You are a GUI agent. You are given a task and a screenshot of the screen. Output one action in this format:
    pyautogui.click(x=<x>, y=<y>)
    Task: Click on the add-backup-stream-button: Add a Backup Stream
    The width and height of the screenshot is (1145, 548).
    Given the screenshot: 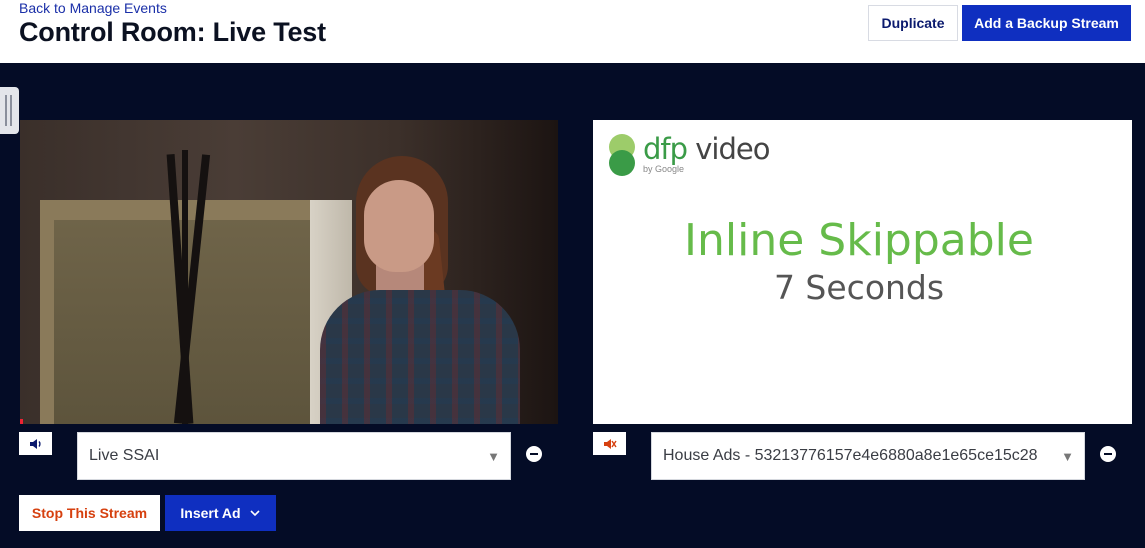 What is the action you would take?
    pyautogui.click(x=1046, y=23)
    